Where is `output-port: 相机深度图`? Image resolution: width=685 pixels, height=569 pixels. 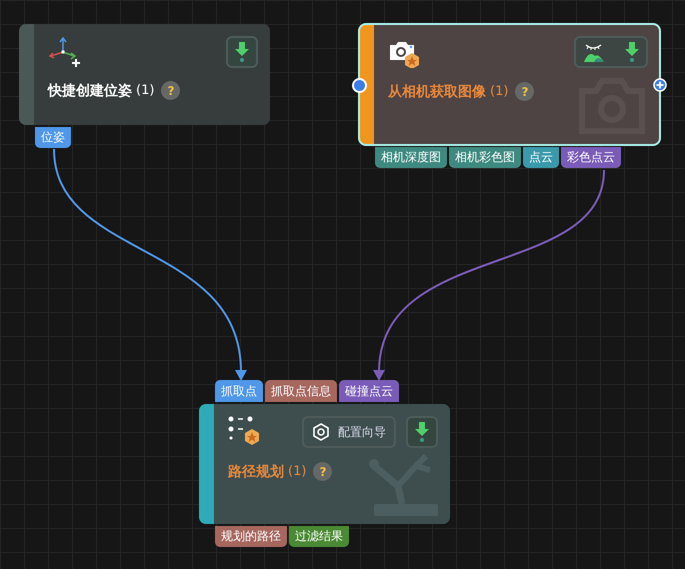 output-port: 相机深度图 is located at coordinates (411, 157).